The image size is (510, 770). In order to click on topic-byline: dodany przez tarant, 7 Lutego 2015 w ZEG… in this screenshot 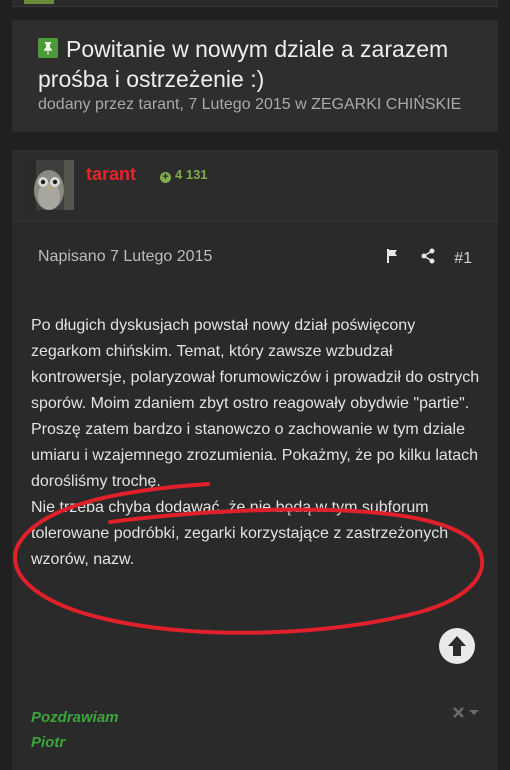, I will do `click(249, 105)`.